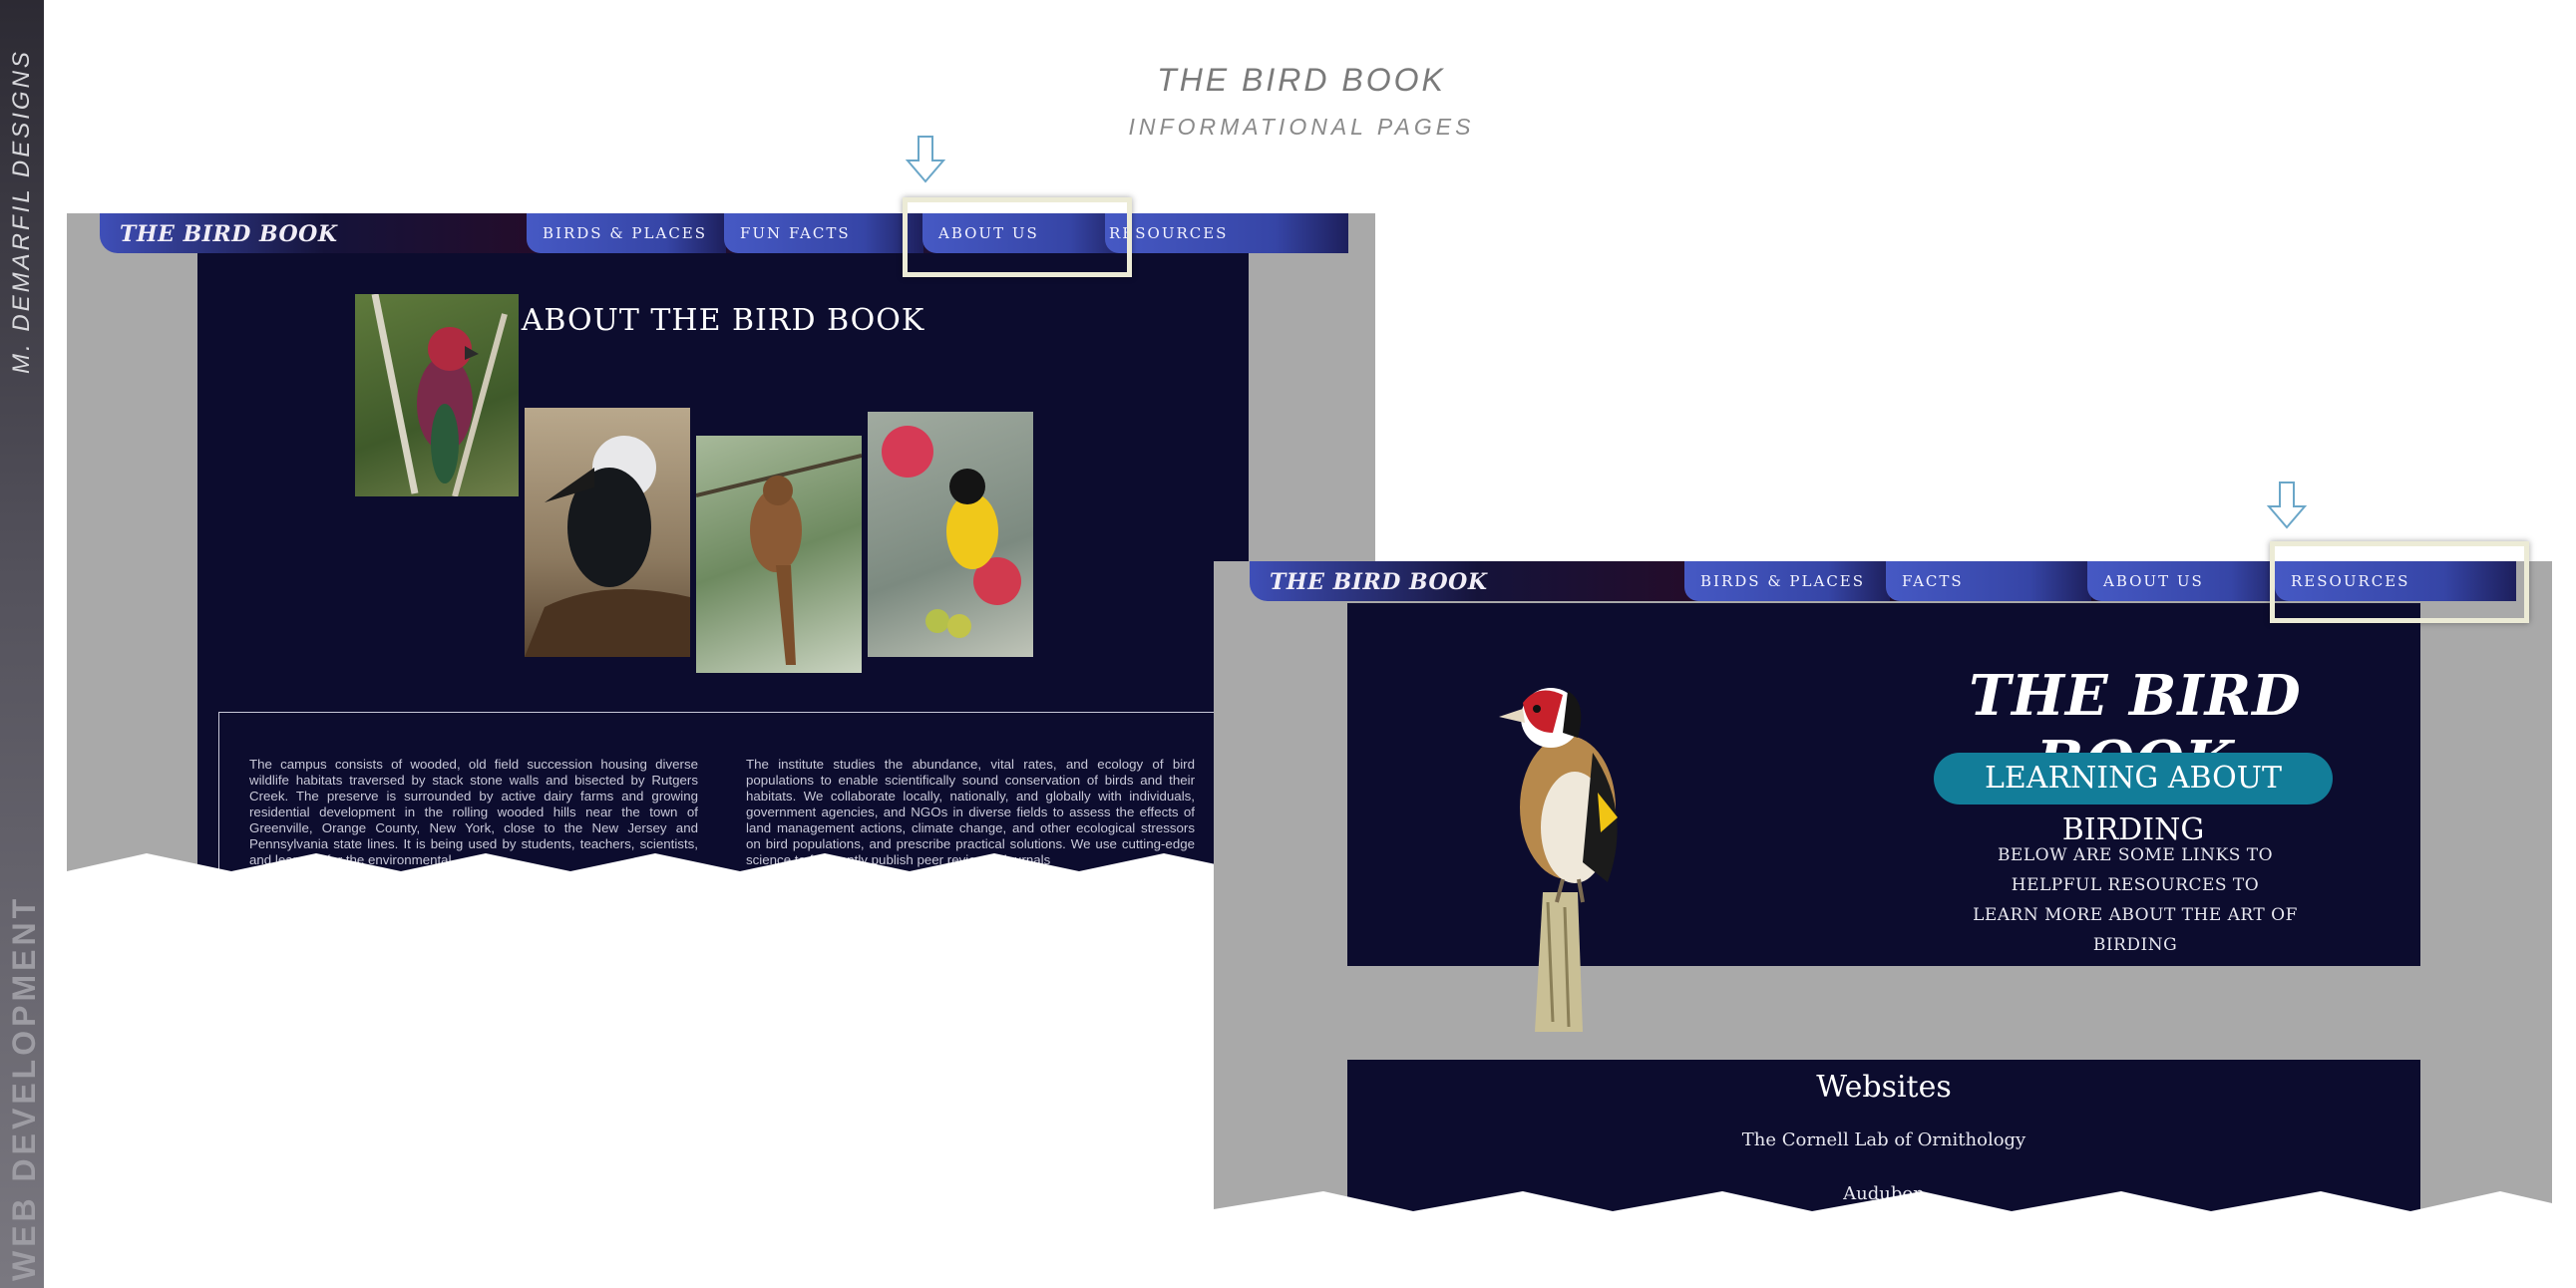 Image resolution: width=2576 pixels, height=1288 pixels. What do you see at coordinates (1883, 1139) in the screenshot?
I see `link-cornell-lab: The Cornell Lab of Ornithology` at bounding box center [1883, 1139].